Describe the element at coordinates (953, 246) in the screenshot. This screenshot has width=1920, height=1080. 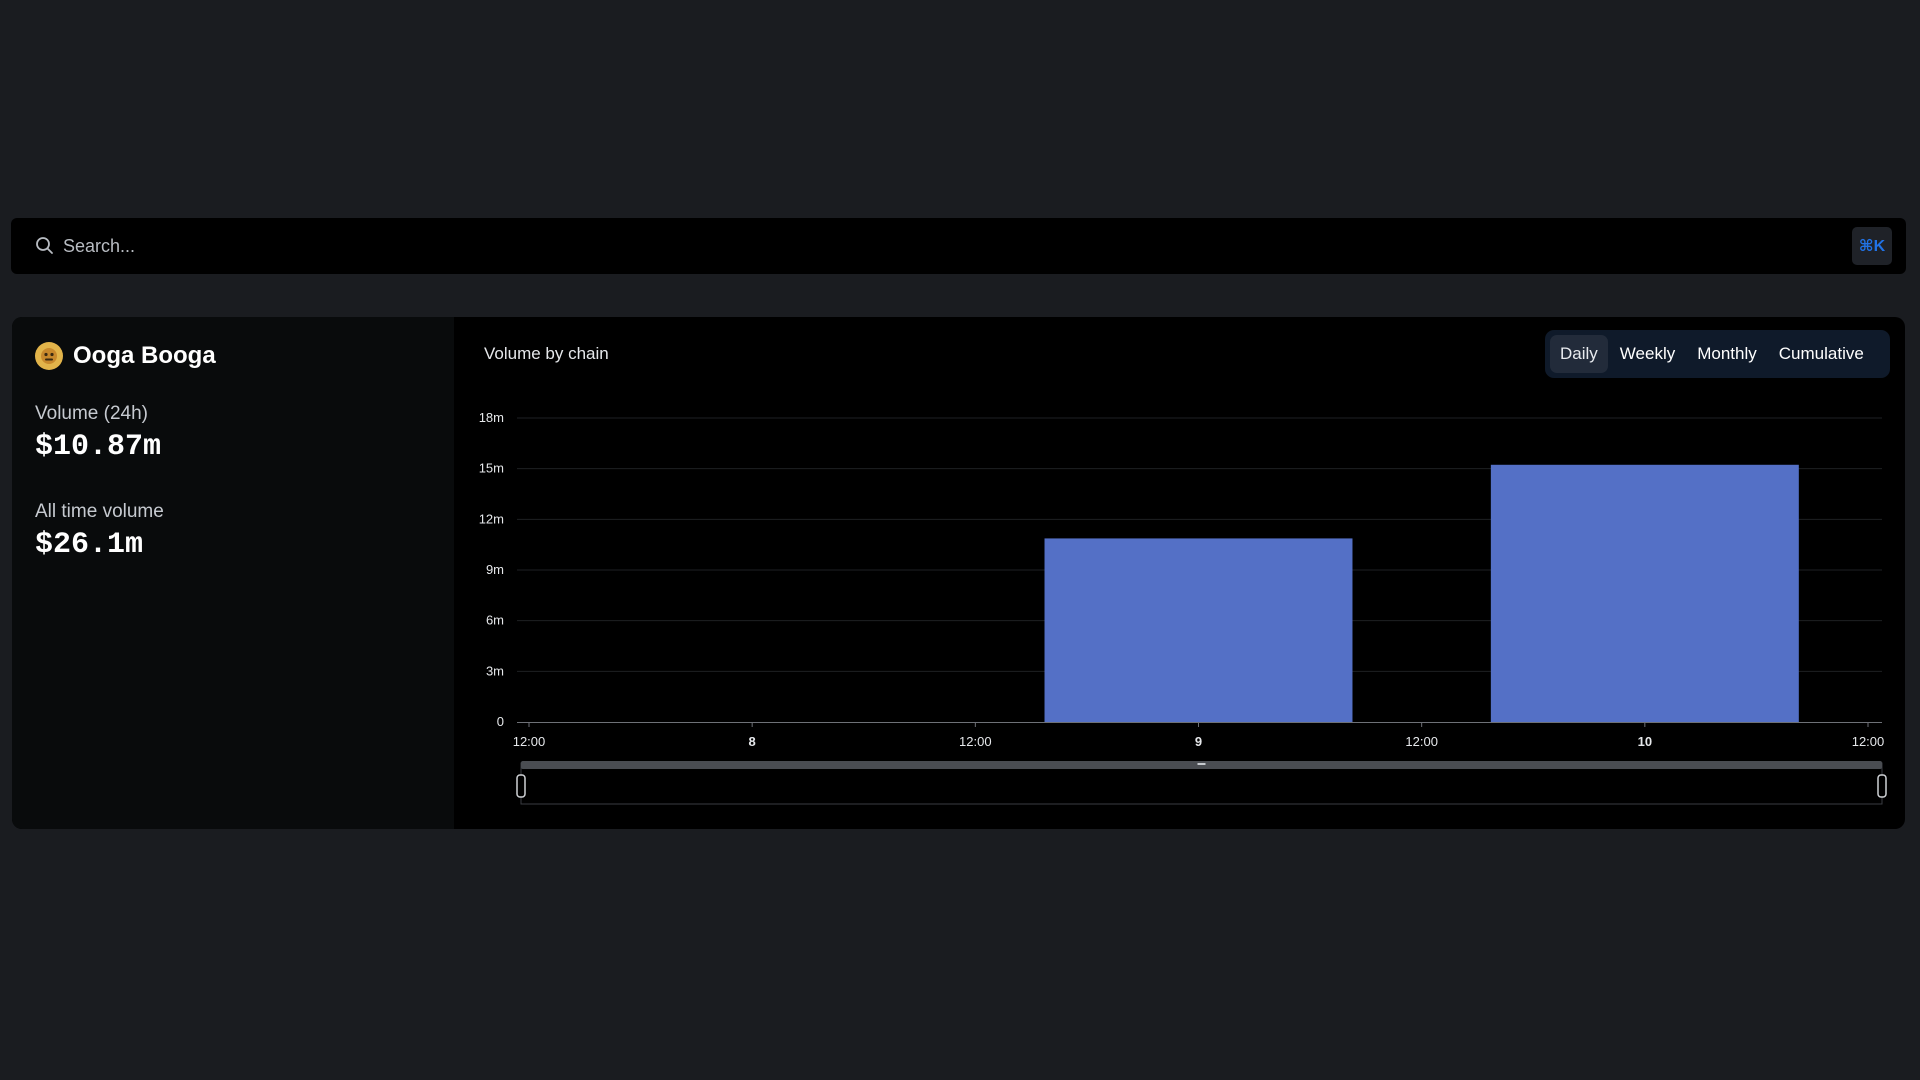
I see `search-input` at that location.